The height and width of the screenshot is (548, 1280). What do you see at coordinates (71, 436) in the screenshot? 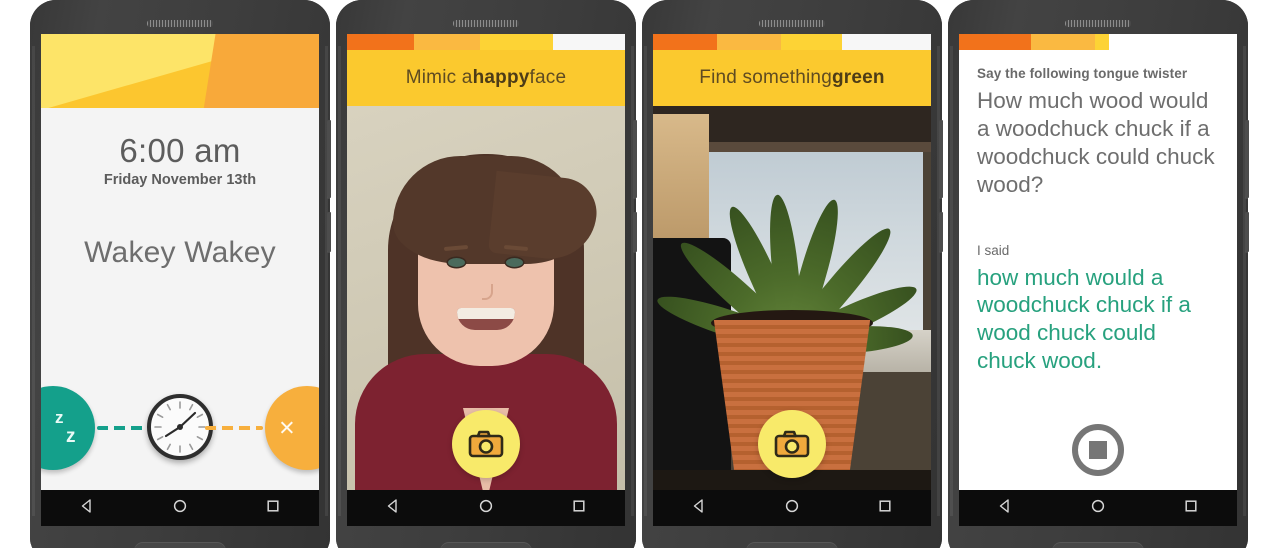
I see `snooze-z-bottom: z` at bounding box center [71, 436].